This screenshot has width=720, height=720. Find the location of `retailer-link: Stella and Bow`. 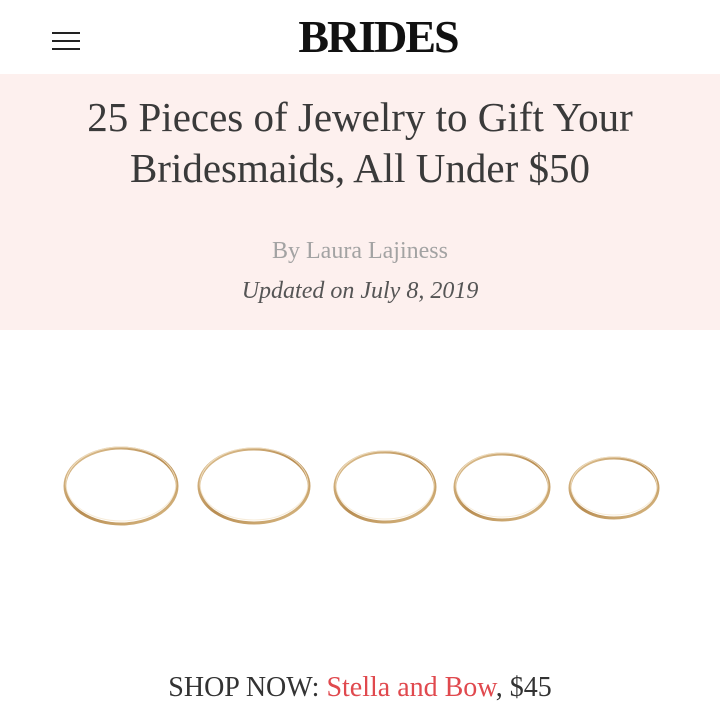

retailer-link: Stella and Bow is located at coordinates (410, 687).